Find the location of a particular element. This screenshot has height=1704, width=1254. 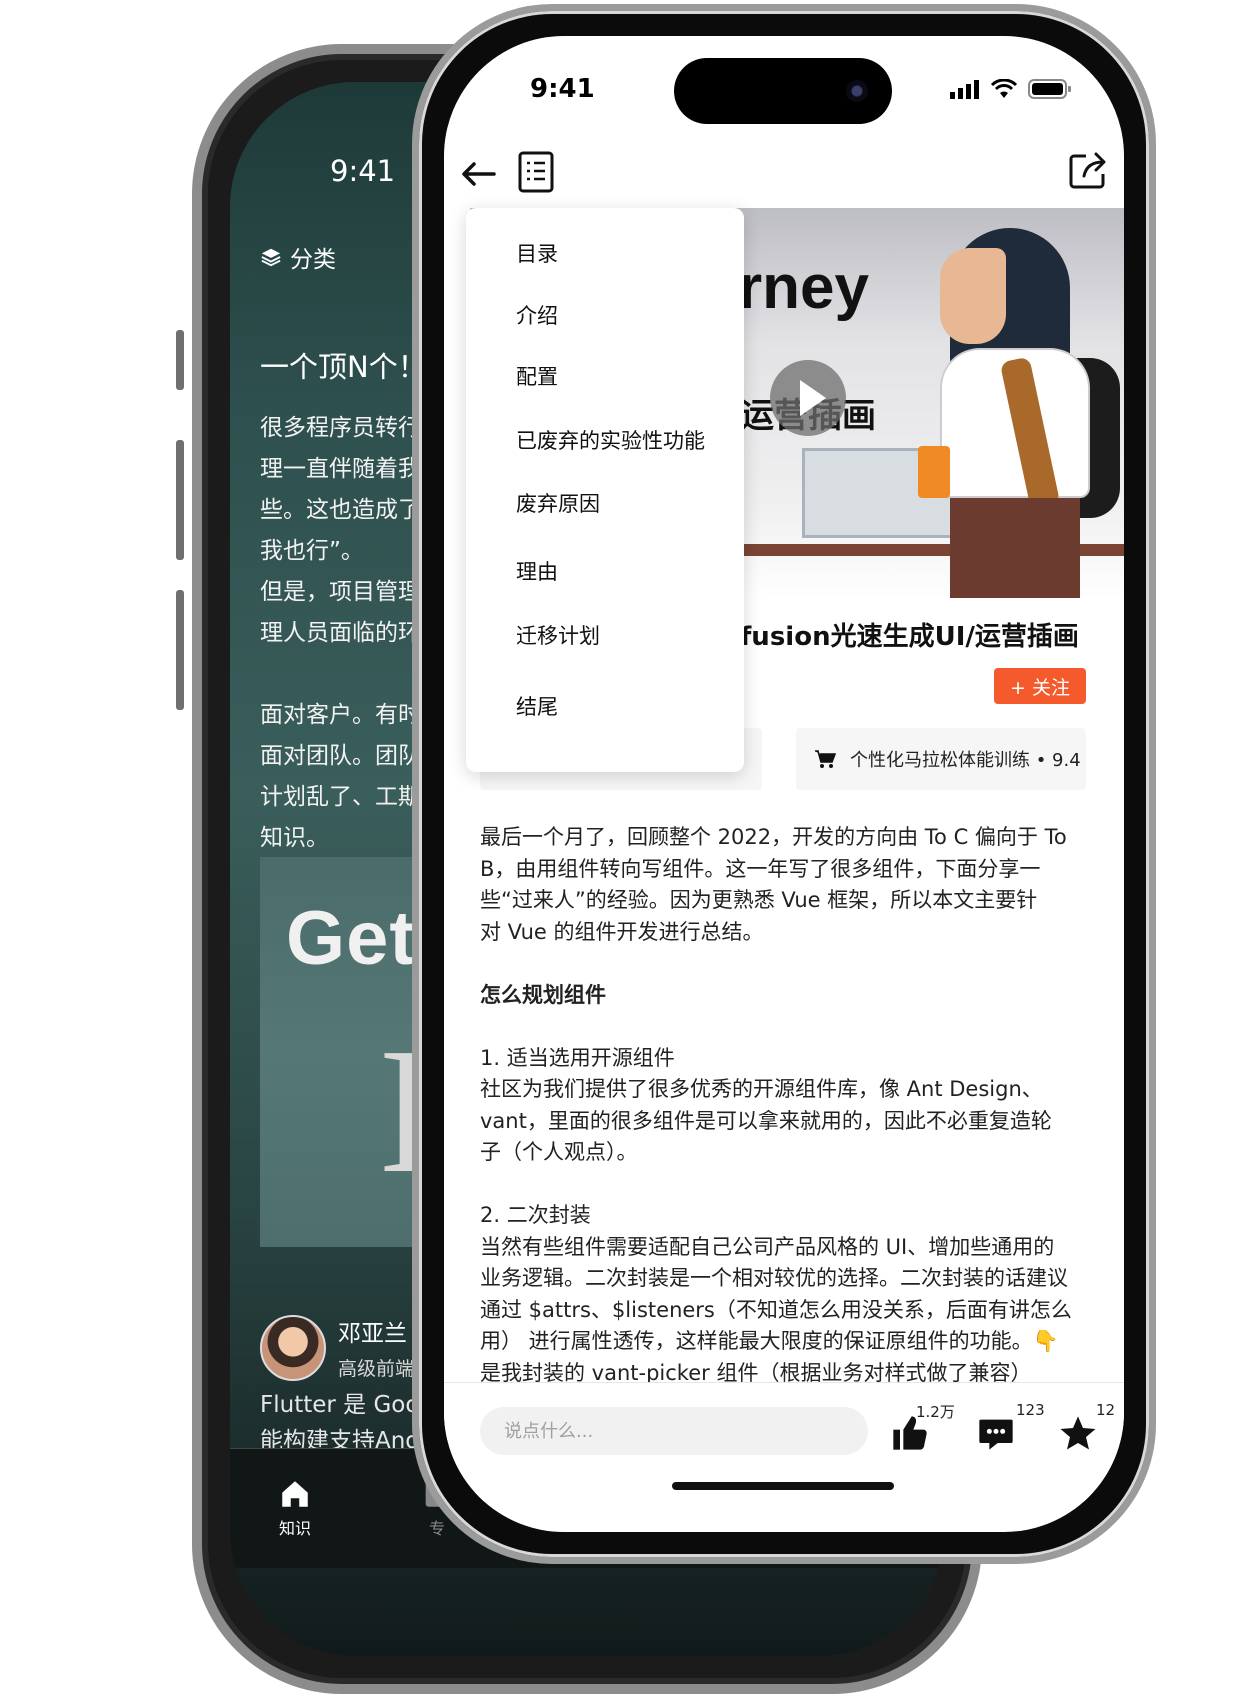

back-phone-volume-down is located at coordinates (180, 650).